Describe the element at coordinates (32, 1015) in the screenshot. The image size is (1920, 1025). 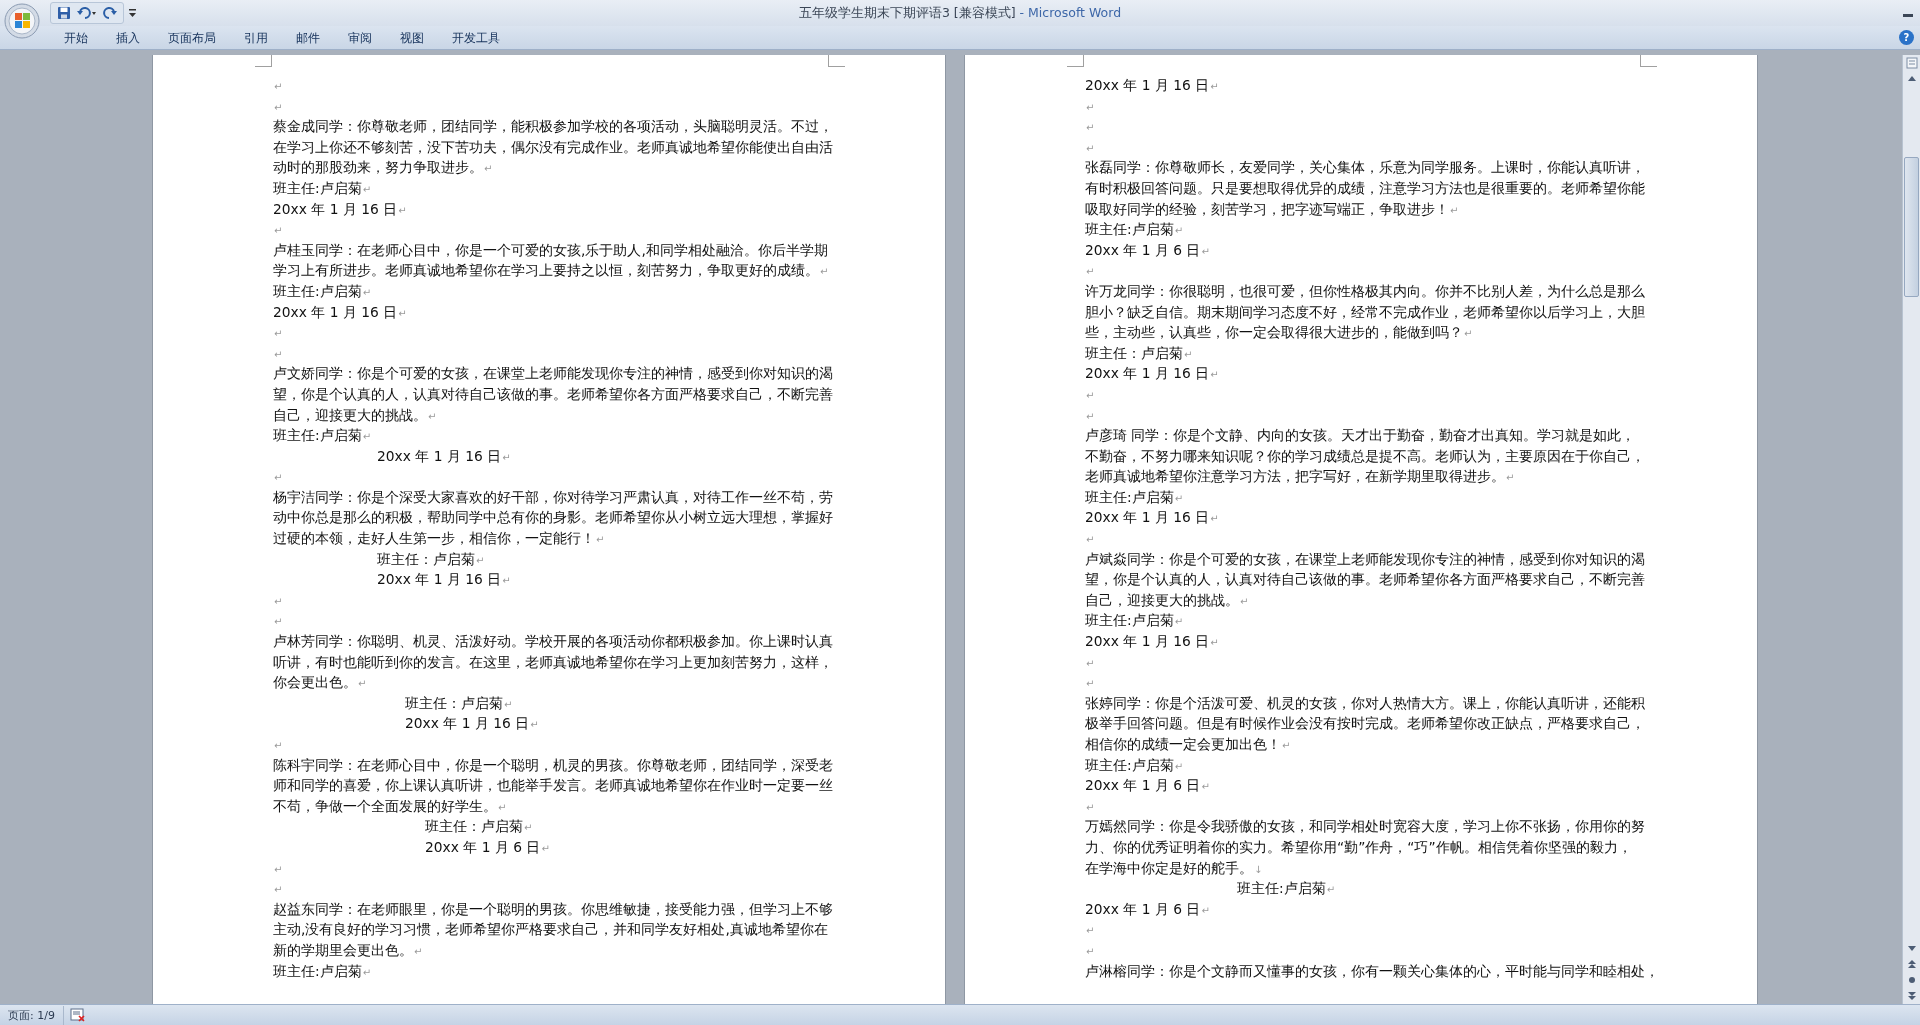
I see `page-count-text: 页面: 1/9` at that location.